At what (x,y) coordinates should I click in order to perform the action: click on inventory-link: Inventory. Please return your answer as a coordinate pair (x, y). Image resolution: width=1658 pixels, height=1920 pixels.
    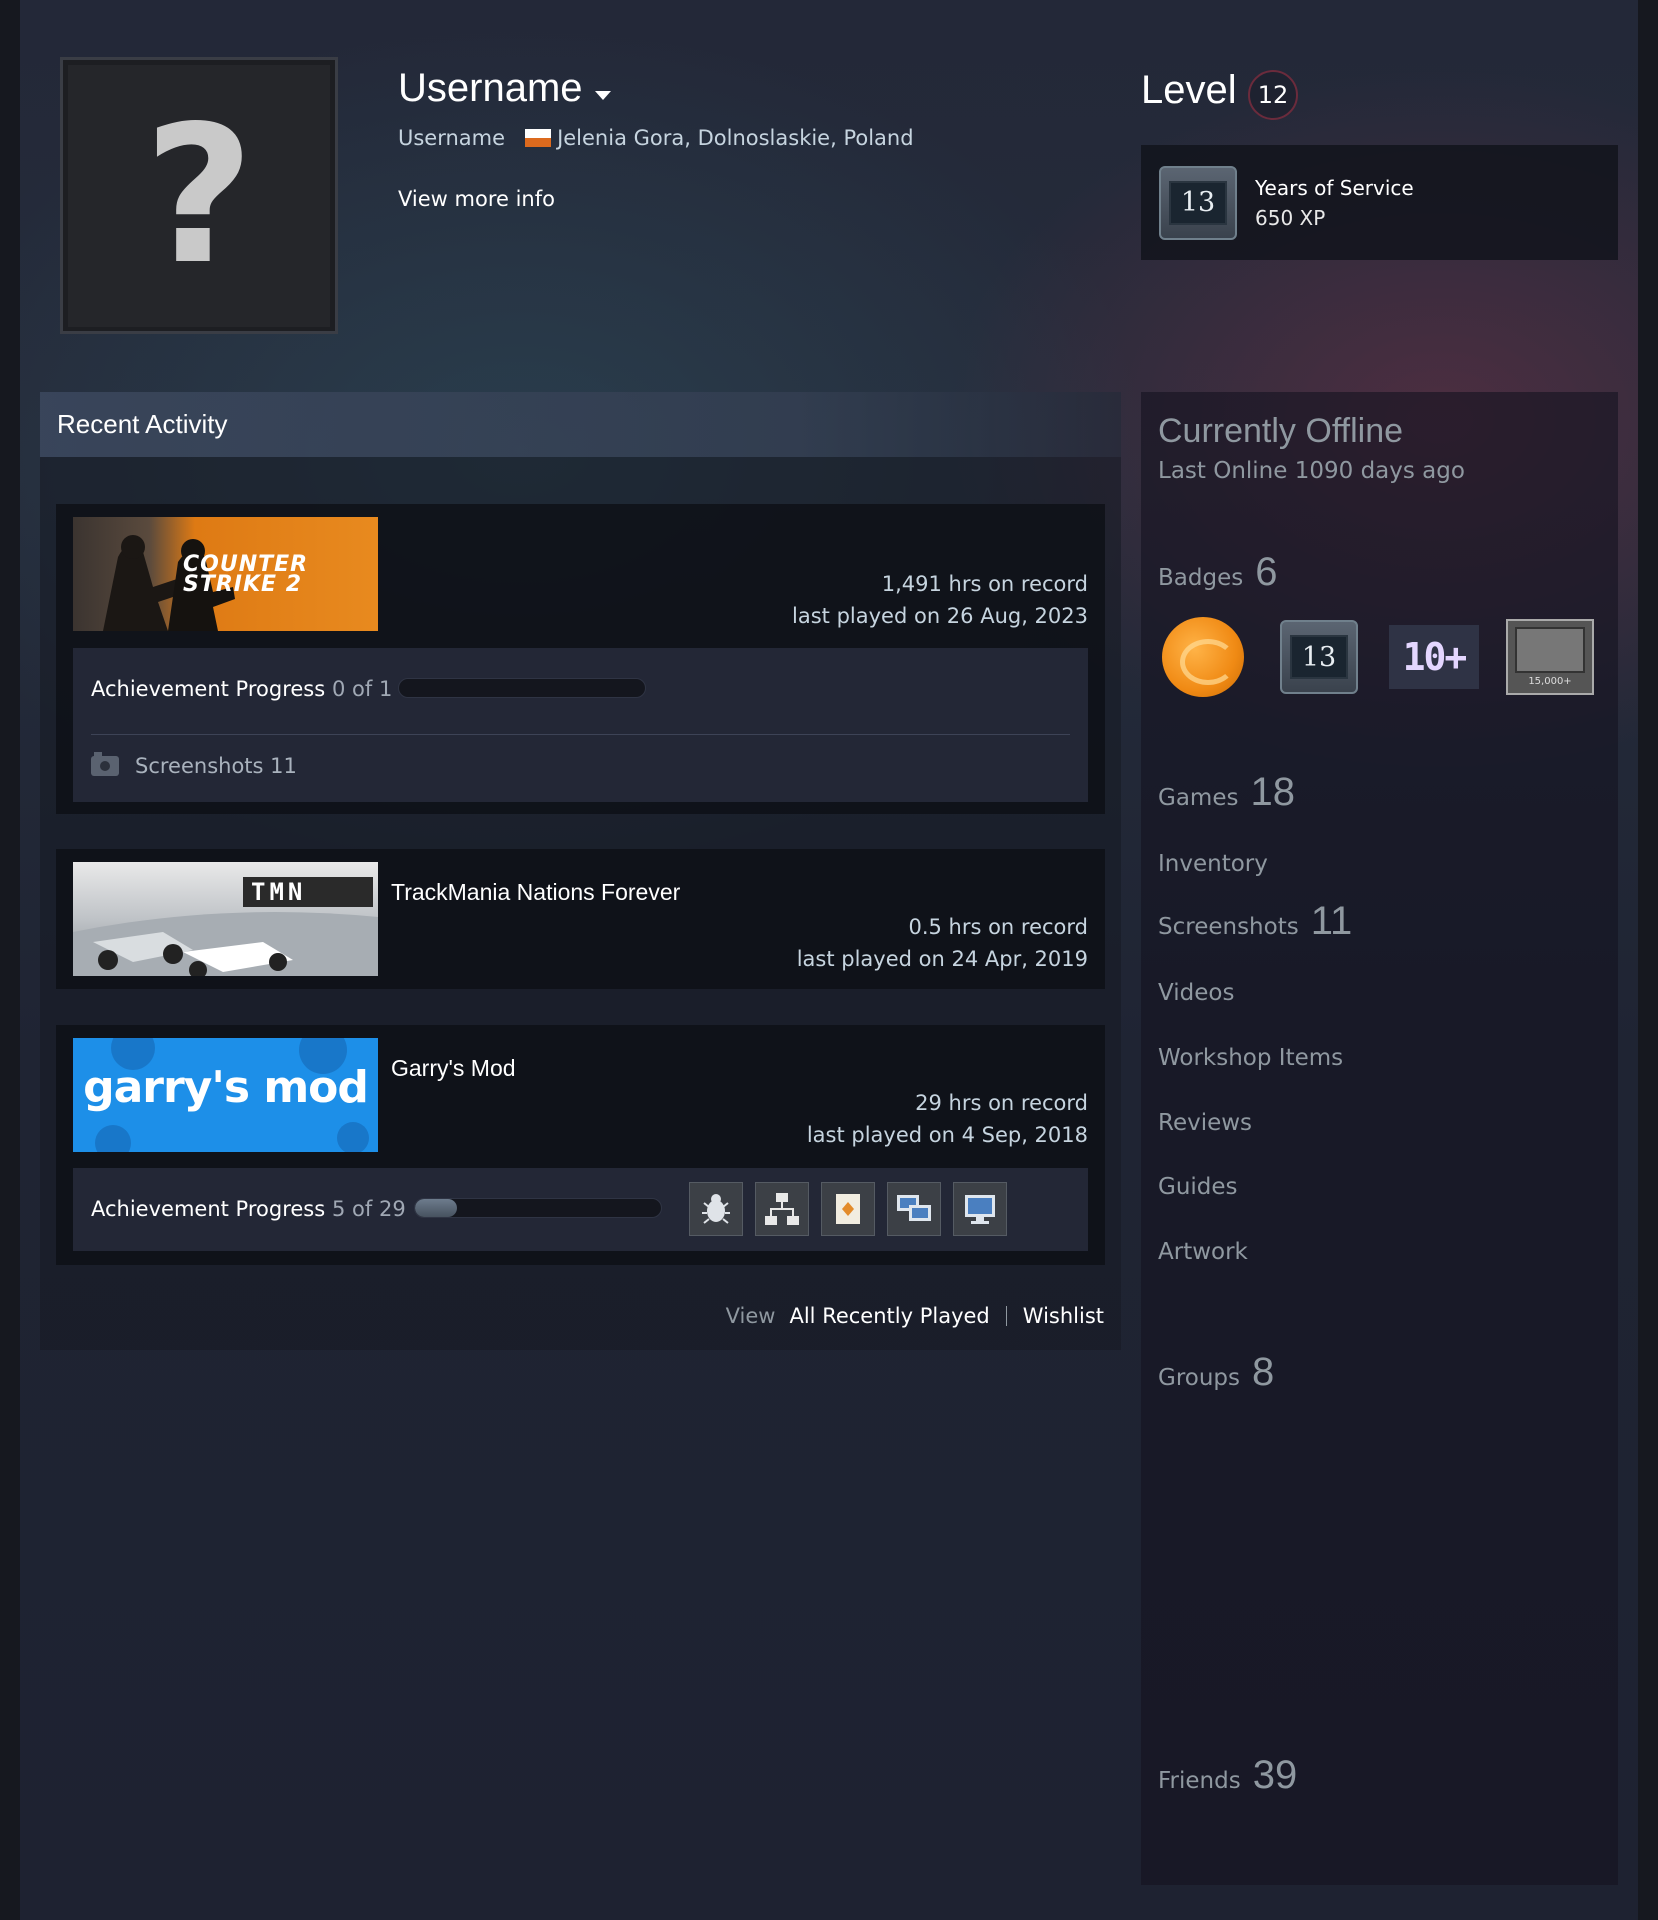
    Looking at the image, I should click on (1213, 864).